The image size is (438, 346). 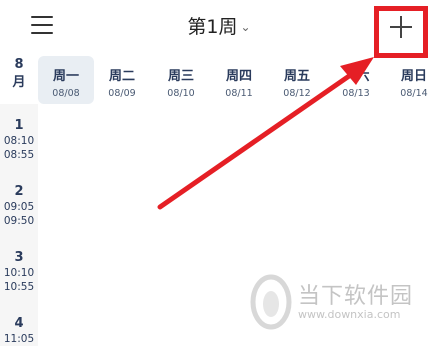 I want to click on period-3: 3 10:10 10:55, so click(x=19, y=271).